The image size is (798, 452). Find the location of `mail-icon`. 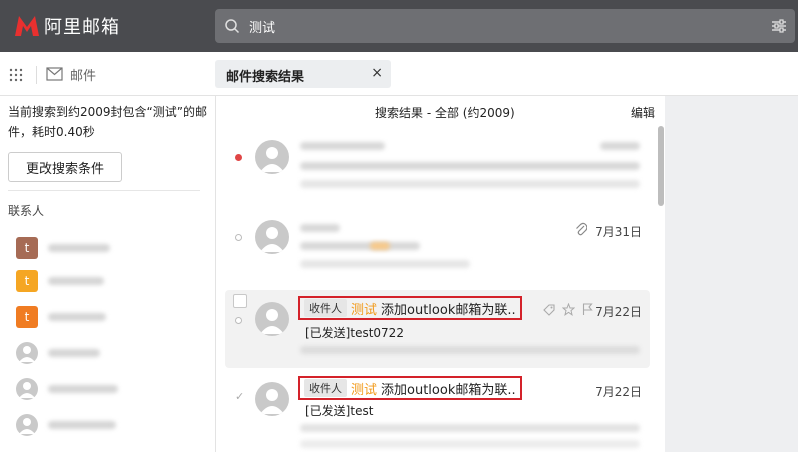

mail-icon is located at coordinates (54, 74).